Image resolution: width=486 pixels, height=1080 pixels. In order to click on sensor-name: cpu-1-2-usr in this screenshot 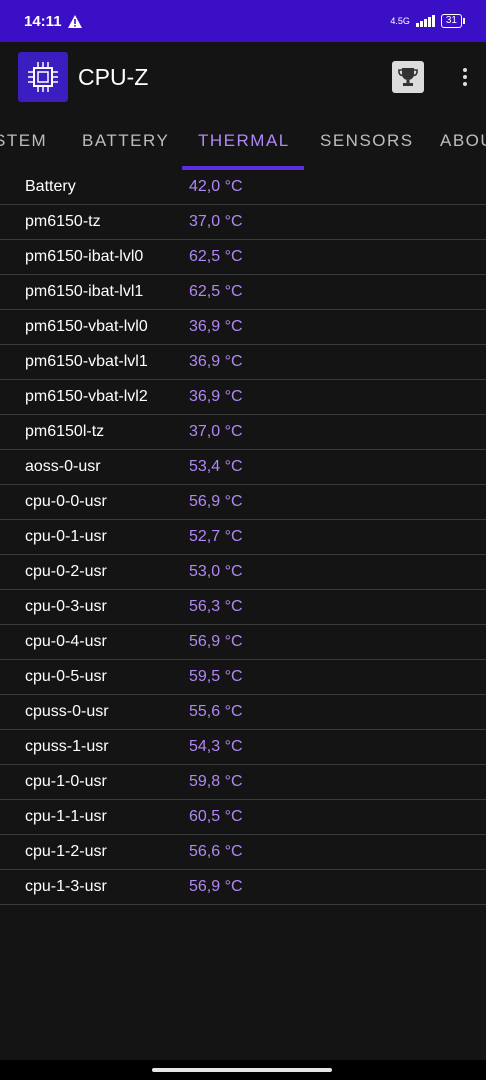, I will do `click(66, 851)`.